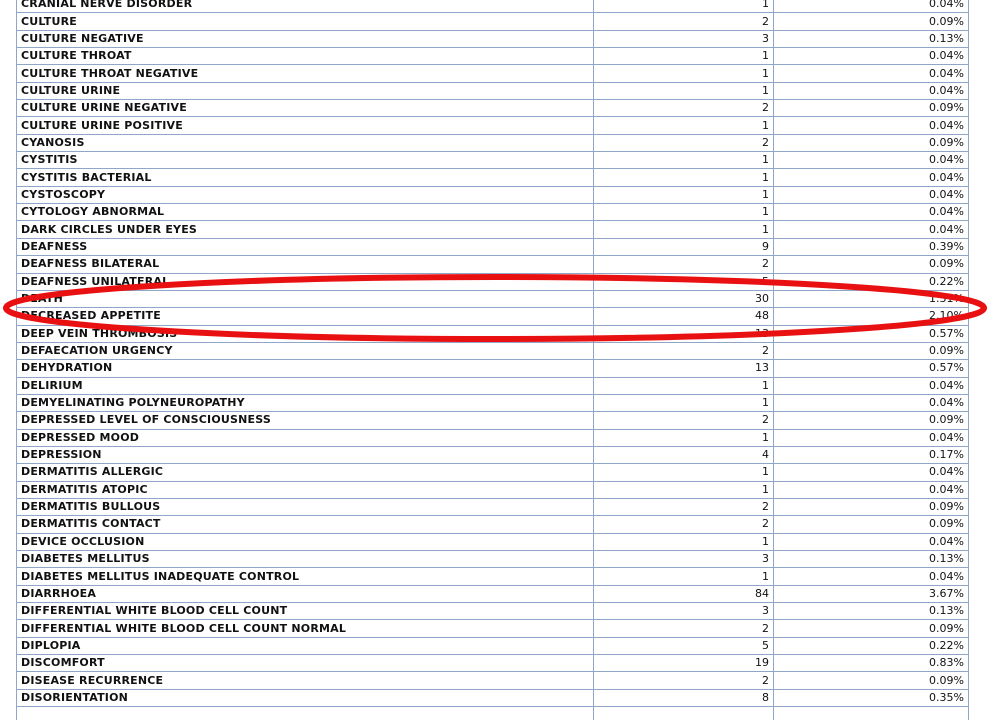  I want to click on count-cell, so click(683, 713).